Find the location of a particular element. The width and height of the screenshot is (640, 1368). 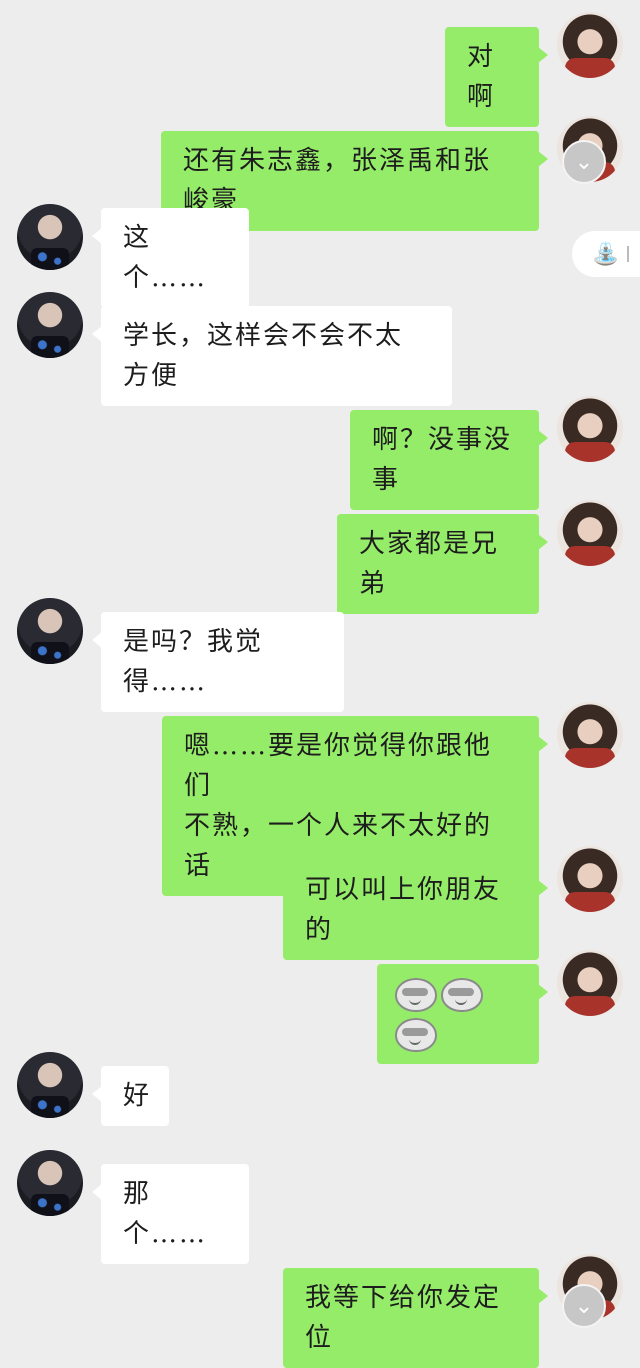

message-bubble-incoming: 好 is located at coordinates (130, 1096).